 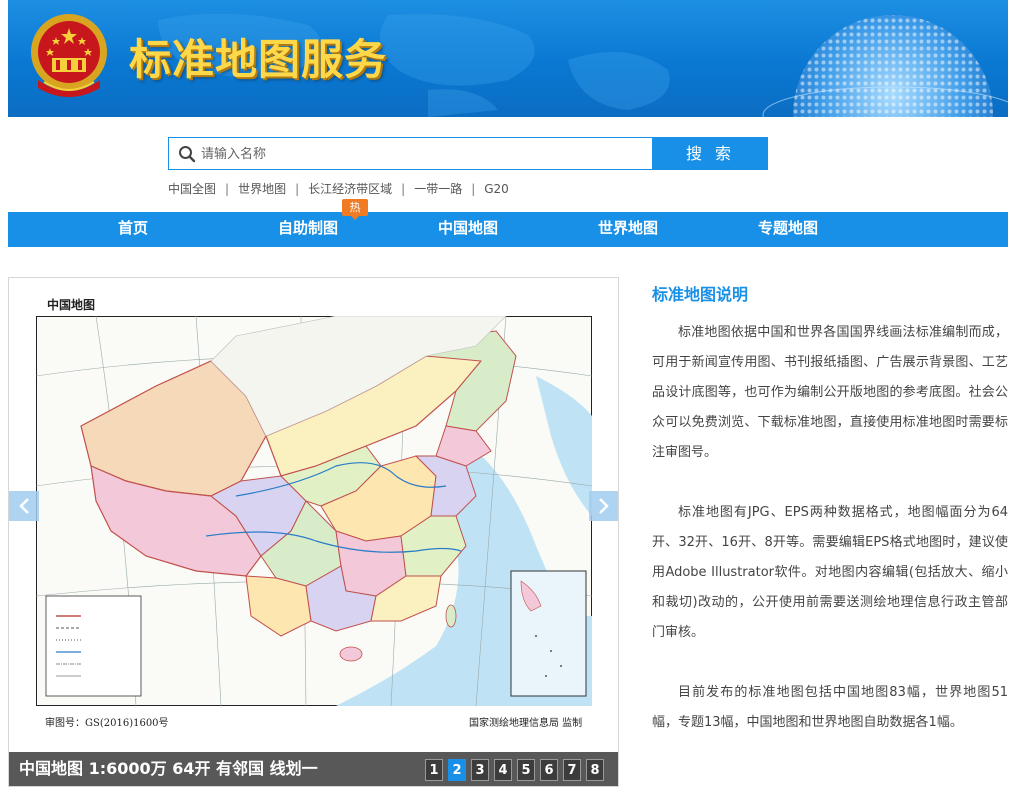 I want to click on slide-caption: 中国地图 1:6000万 64开 有邻国 线划一, so click(x=168, y=768).